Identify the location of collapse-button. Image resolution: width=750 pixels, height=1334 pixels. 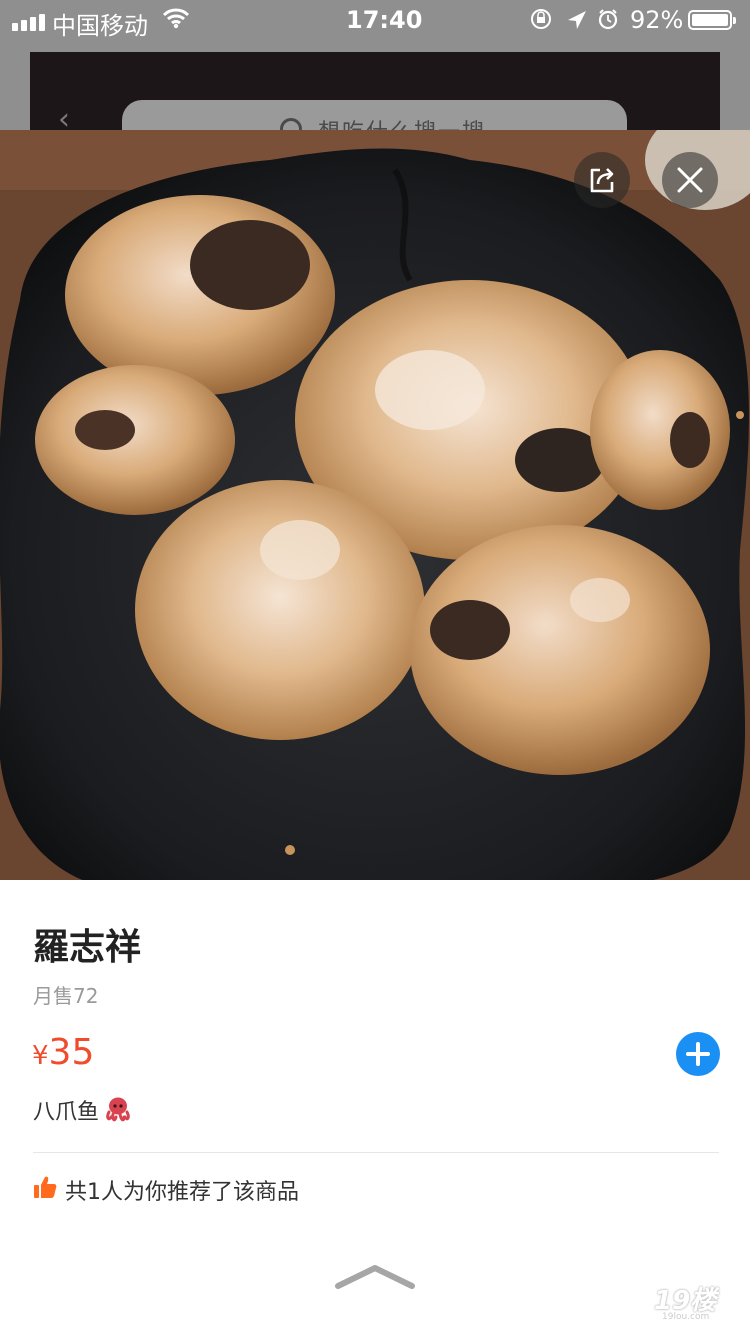
(375, 1276).